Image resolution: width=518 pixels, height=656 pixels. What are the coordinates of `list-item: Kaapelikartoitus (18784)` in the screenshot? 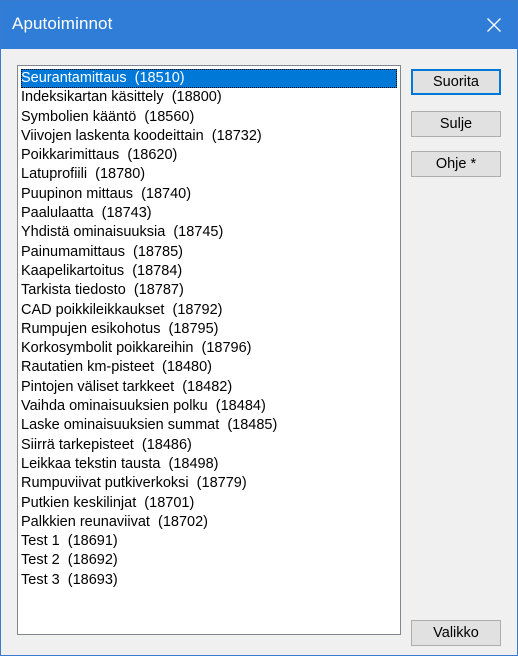 It's located at (209, 271).